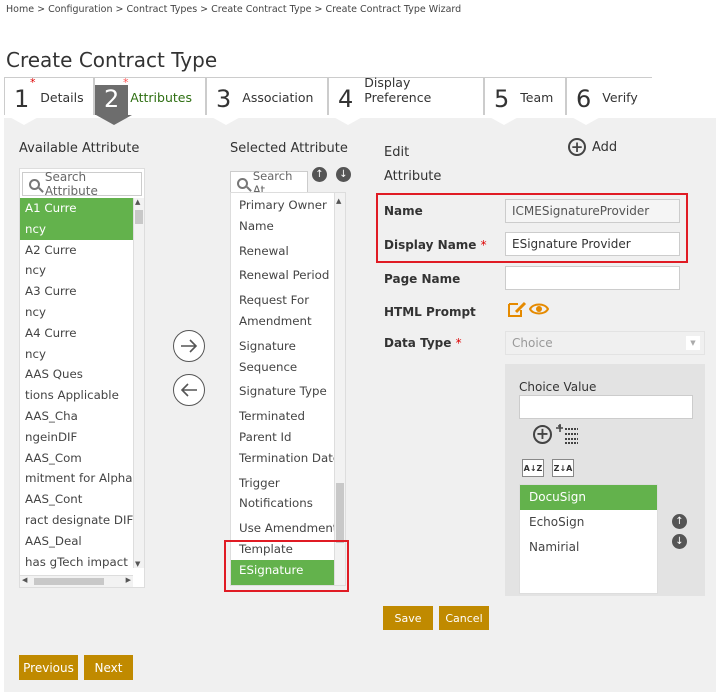 The width and height of the screenshot is (720, 692). Describe the element at coordinates (282, 483) in the screenshot. I see `selected-attribute-item: Trigger` at that location.